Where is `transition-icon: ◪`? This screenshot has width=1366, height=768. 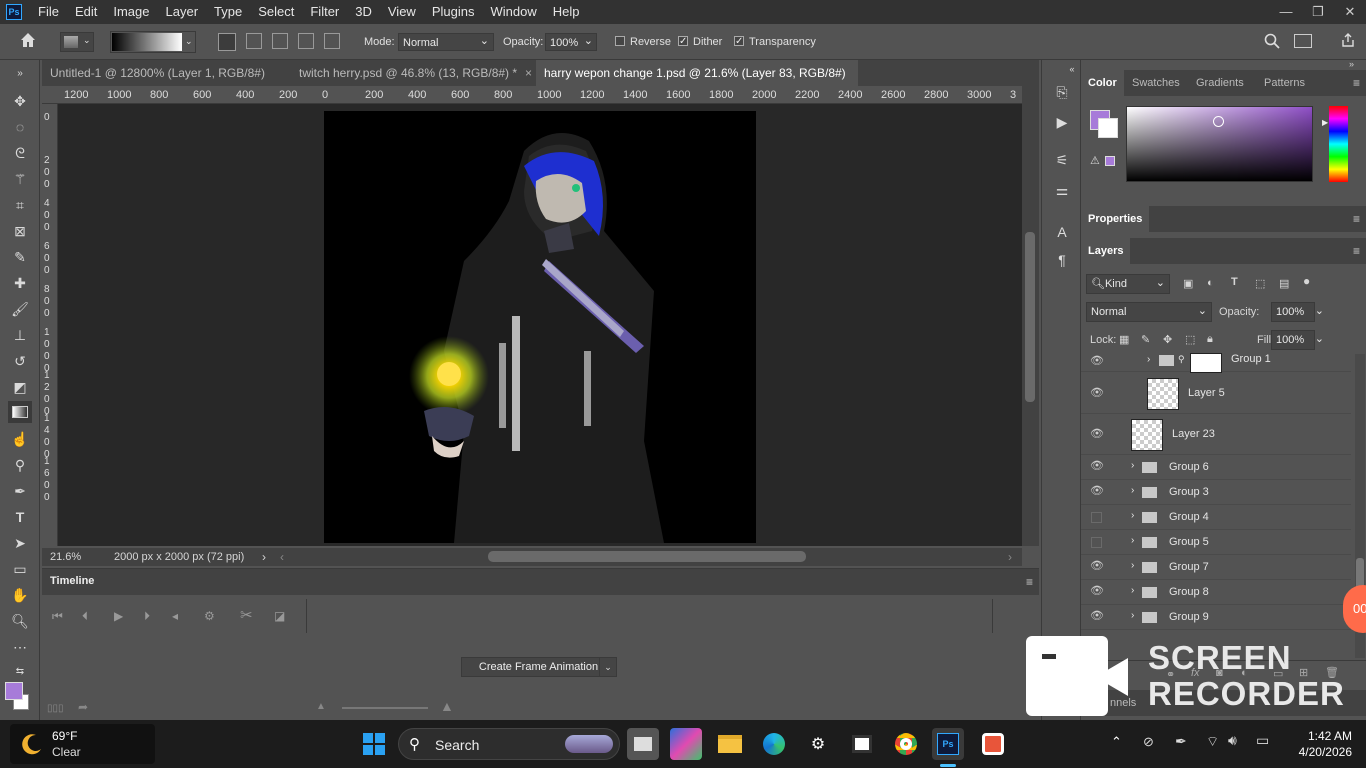
transition-icon: ◪ is located at coordinates (279, 616).